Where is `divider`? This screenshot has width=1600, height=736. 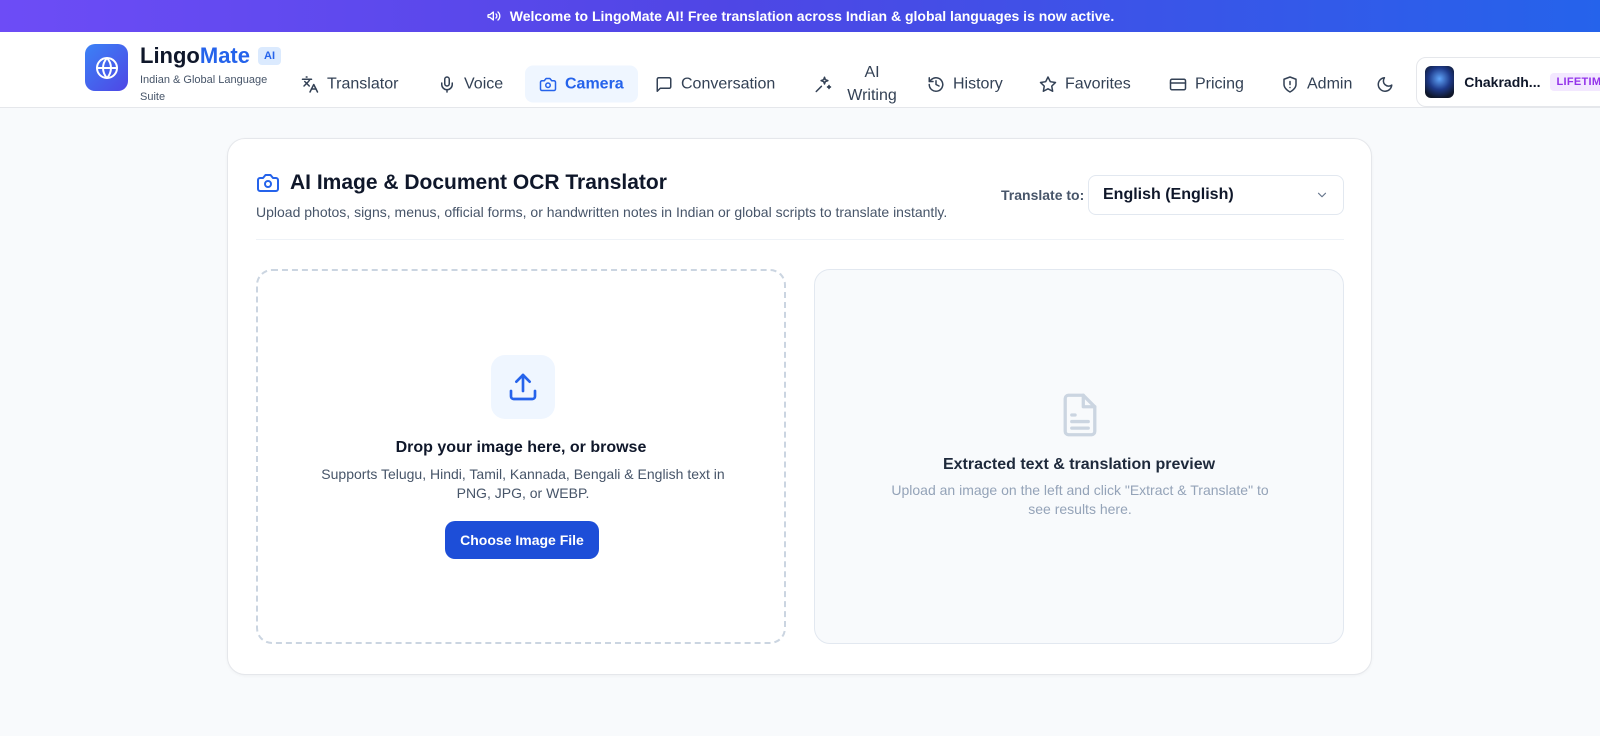
divider is located at coordinates (800, 239).